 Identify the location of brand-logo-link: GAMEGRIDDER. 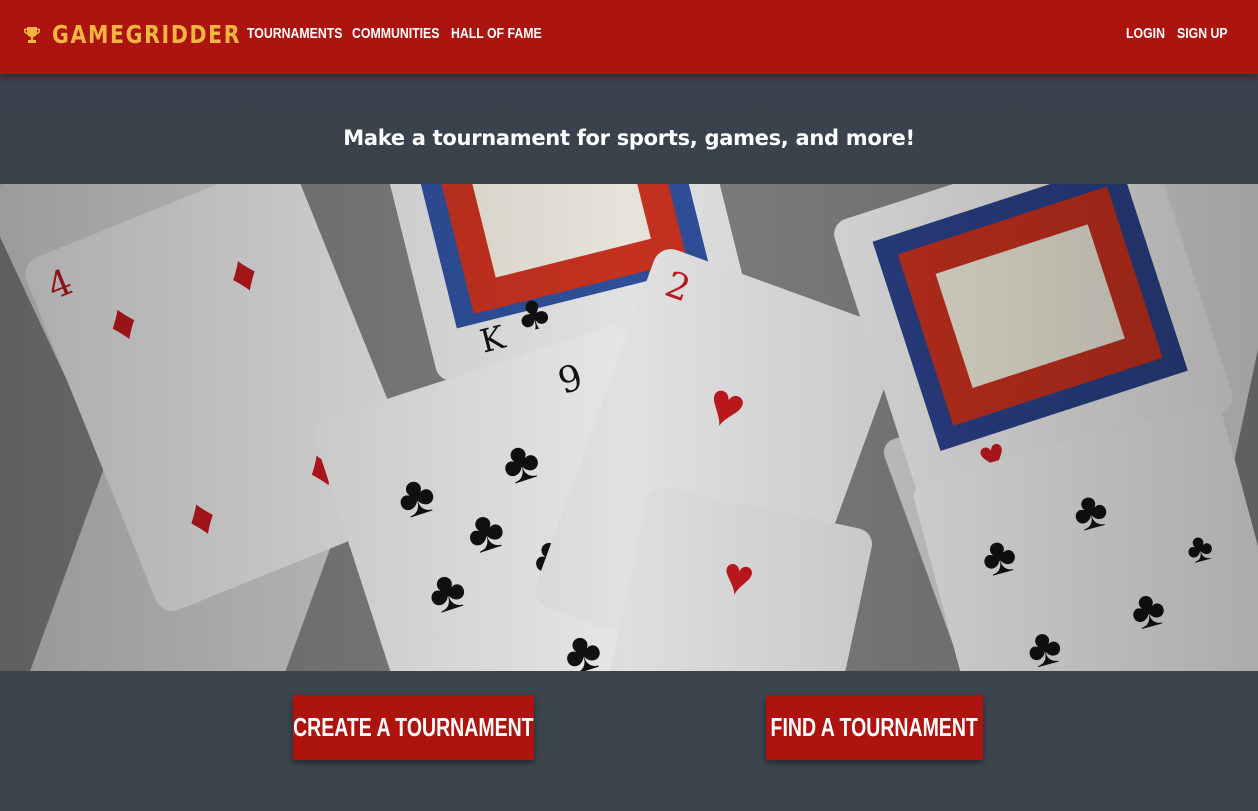
(152, 35).